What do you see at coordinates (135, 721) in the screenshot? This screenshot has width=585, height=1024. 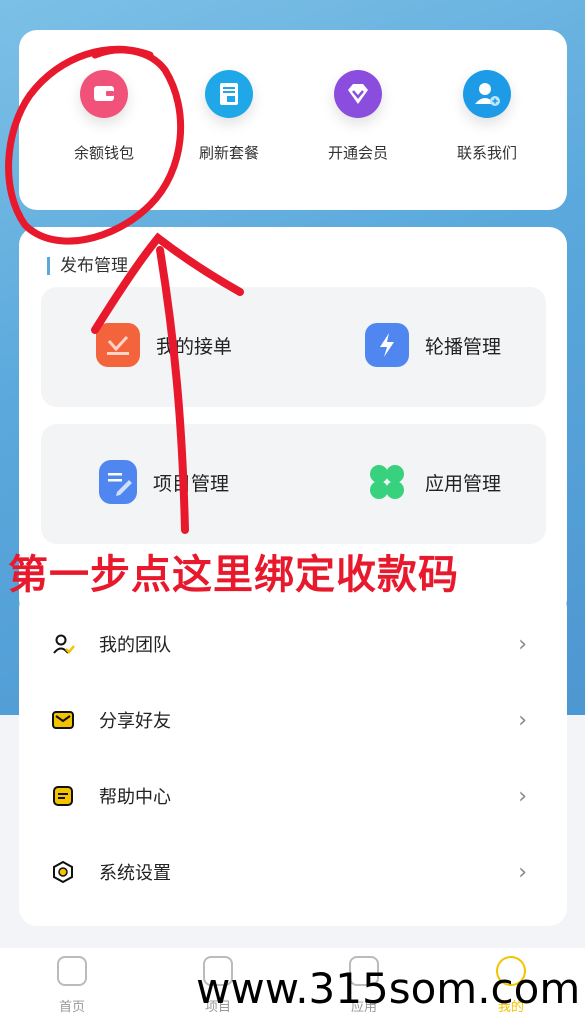 I see `menu-label-share-friends: 分享好友` at bounding box center [135, 721].